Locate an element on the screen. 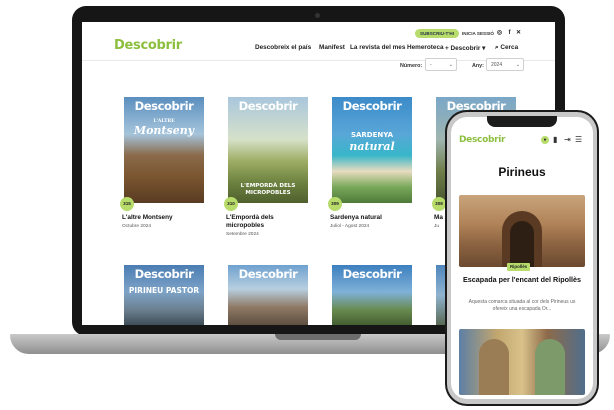 This screenshot has width=614, height=410. facebook-icon: f is located at coordinates (509, 33).